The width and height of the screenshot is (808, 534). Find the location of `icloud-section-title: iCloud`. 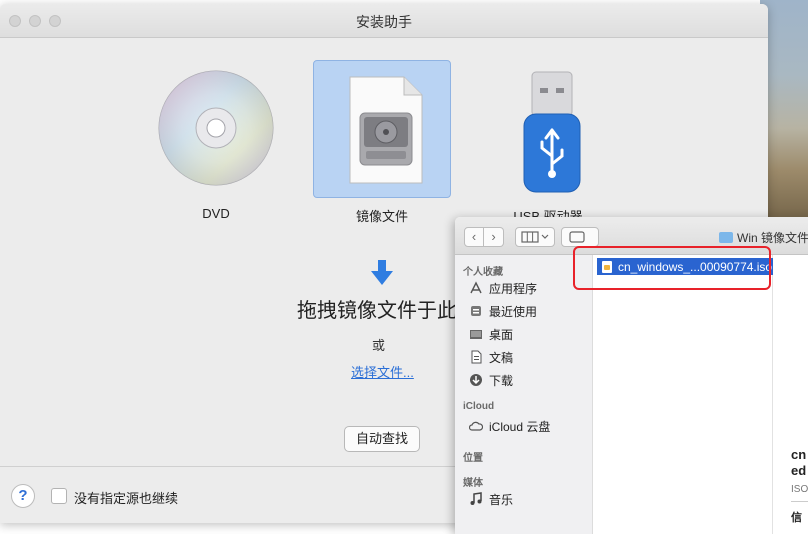

icloud-section-title: iCloud is located at coordinates (479, 406).